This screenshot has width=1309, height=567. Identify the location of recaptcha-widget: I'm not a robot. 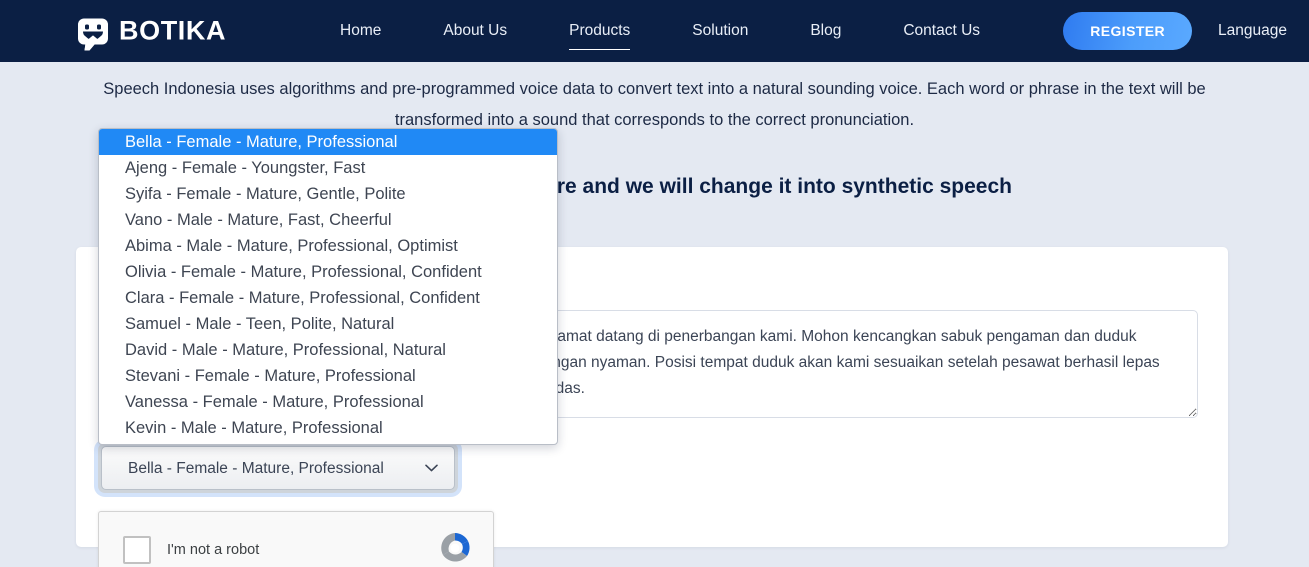
(296, 539).